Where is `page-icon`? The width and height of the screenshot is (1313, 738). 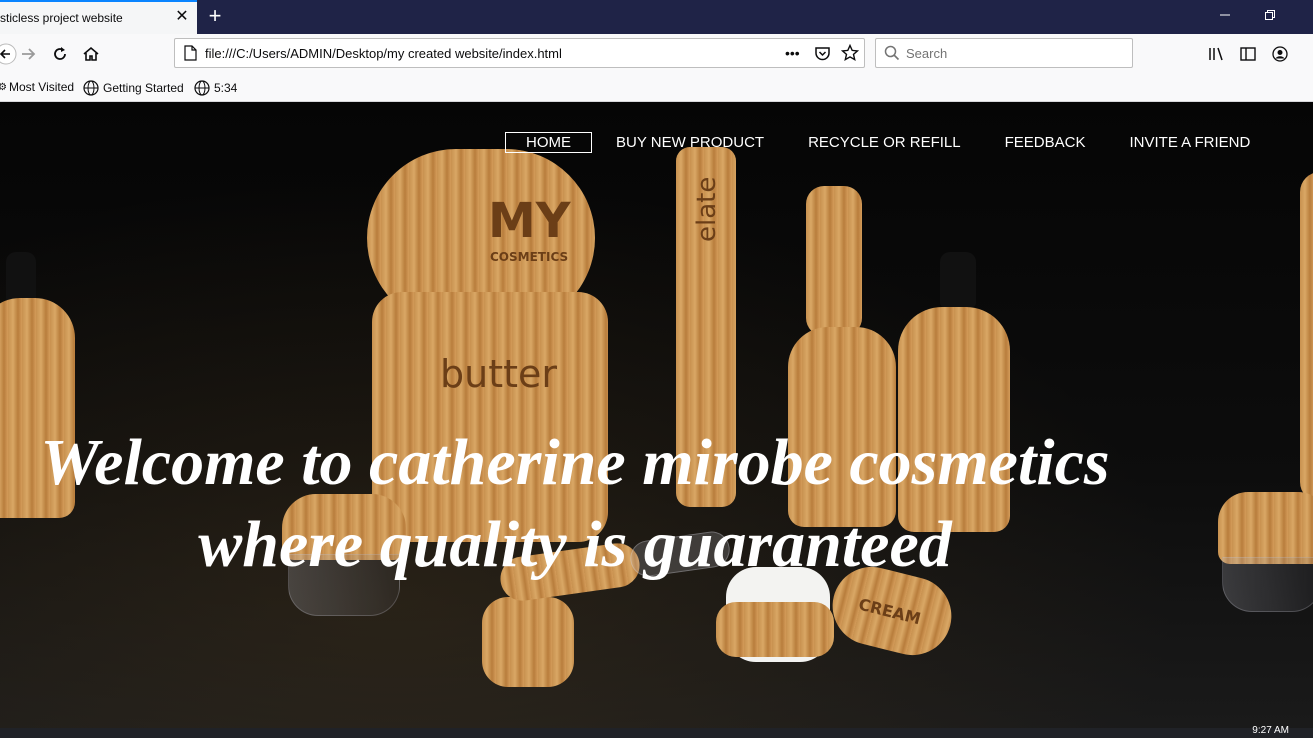 page-icon is located at coordinates (190, 55).